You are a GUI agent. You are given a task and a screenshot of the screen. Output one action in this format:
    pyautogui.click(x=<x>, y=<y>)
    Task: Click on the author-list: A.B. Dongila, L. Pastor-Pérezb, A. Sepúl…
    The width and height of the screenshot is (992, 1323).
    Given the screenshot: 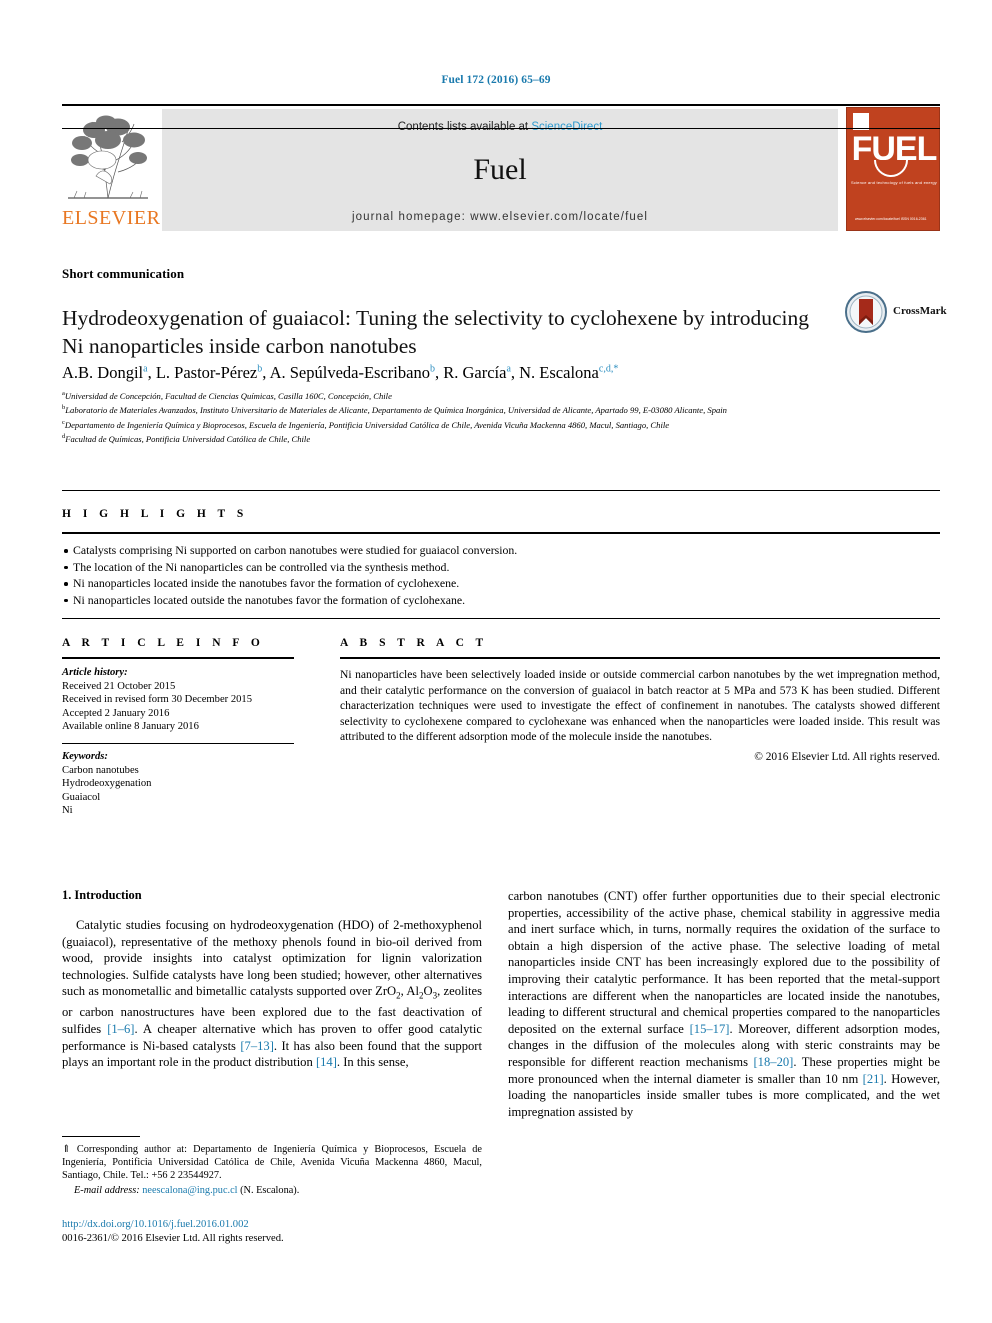 What is the action you would take?
    pyautogui.click(x=462, y=371)
    